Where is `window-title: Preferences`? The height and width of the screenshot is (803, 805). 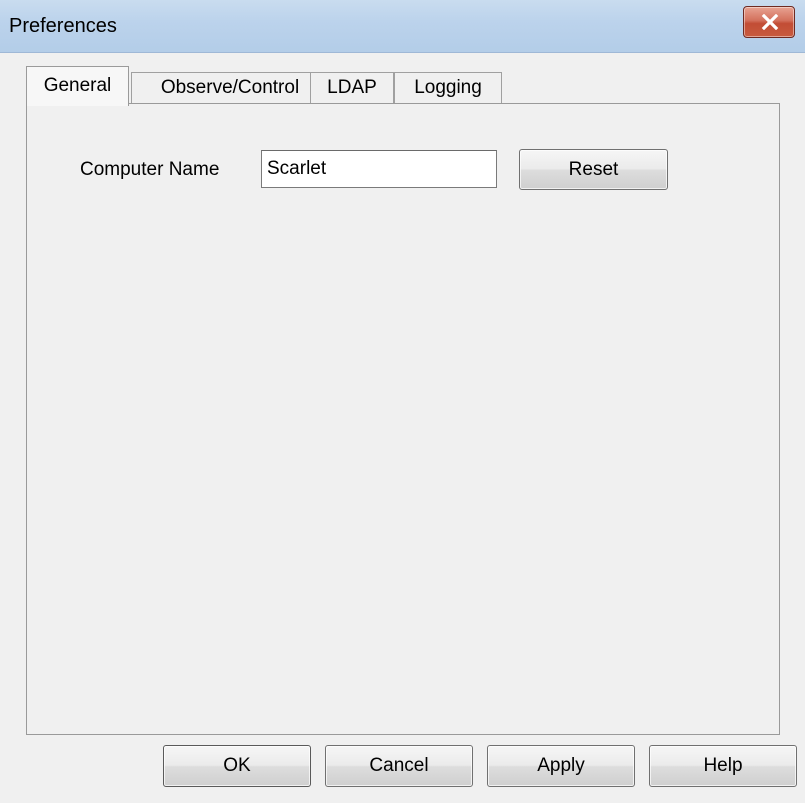
window-title: Preferences is located at coordinates (63, 26).